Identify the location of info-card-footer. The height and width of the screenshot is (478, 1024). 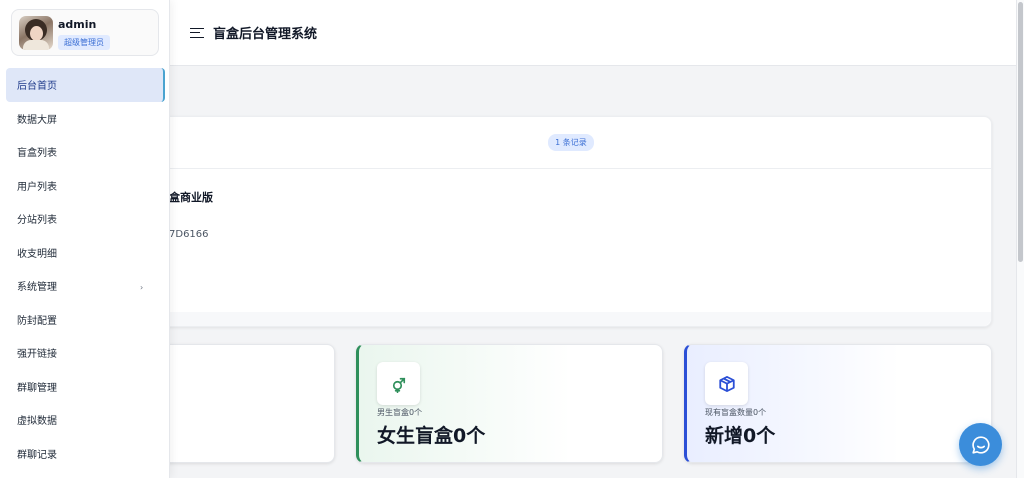
(571, 319).